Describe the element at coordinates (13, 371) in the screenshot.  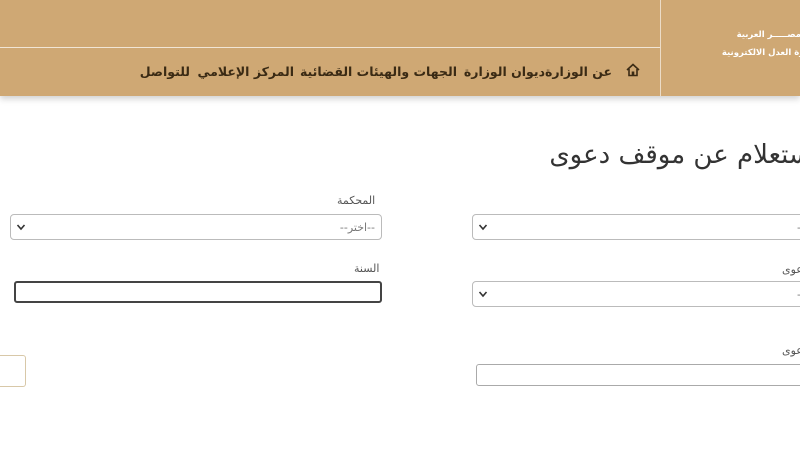
I see `search-button` at that location.